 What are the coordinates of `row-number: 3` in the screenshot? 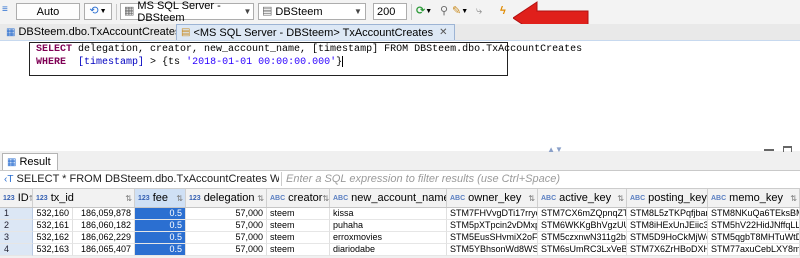 It's located at (16, 238).